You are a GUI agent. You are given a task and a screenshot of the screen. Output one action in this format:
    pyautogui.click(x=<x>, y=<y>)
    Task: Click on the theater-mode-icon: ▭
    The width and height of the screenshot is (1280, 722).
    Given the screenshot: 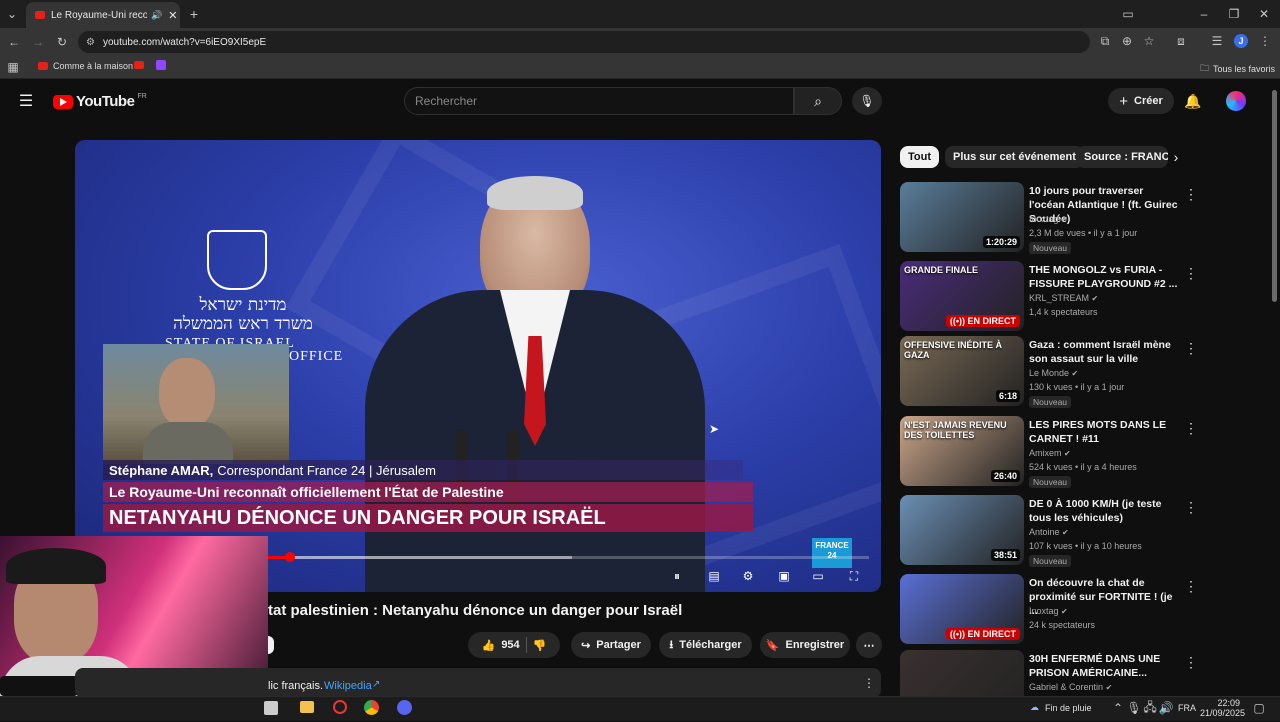 What is the action you would take?
    pyautogui.click(x=818, y=576)
    